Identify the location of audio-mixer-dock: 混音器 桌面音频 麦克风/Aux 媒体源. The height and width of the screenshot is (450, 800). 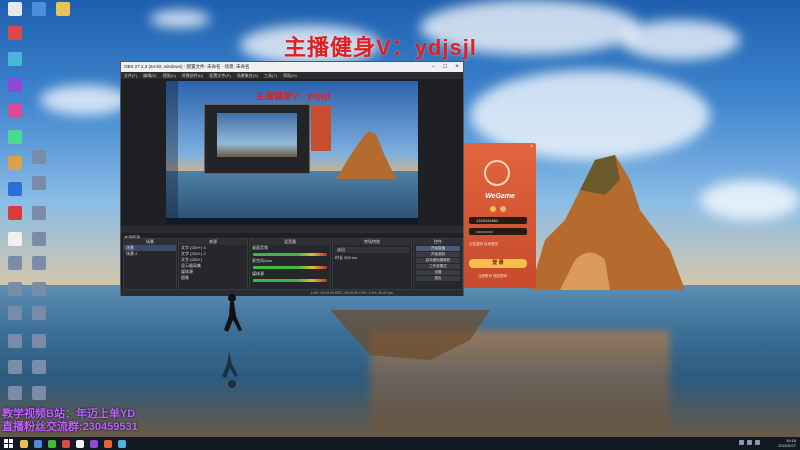
(290, 264).